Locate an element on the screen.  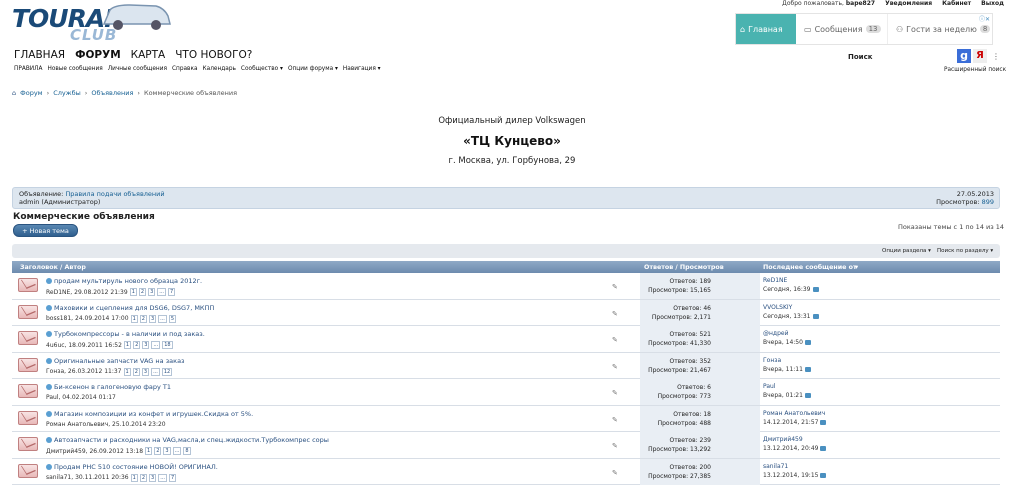
last-post-user: Гонзa is located at coordinates (787, 360).